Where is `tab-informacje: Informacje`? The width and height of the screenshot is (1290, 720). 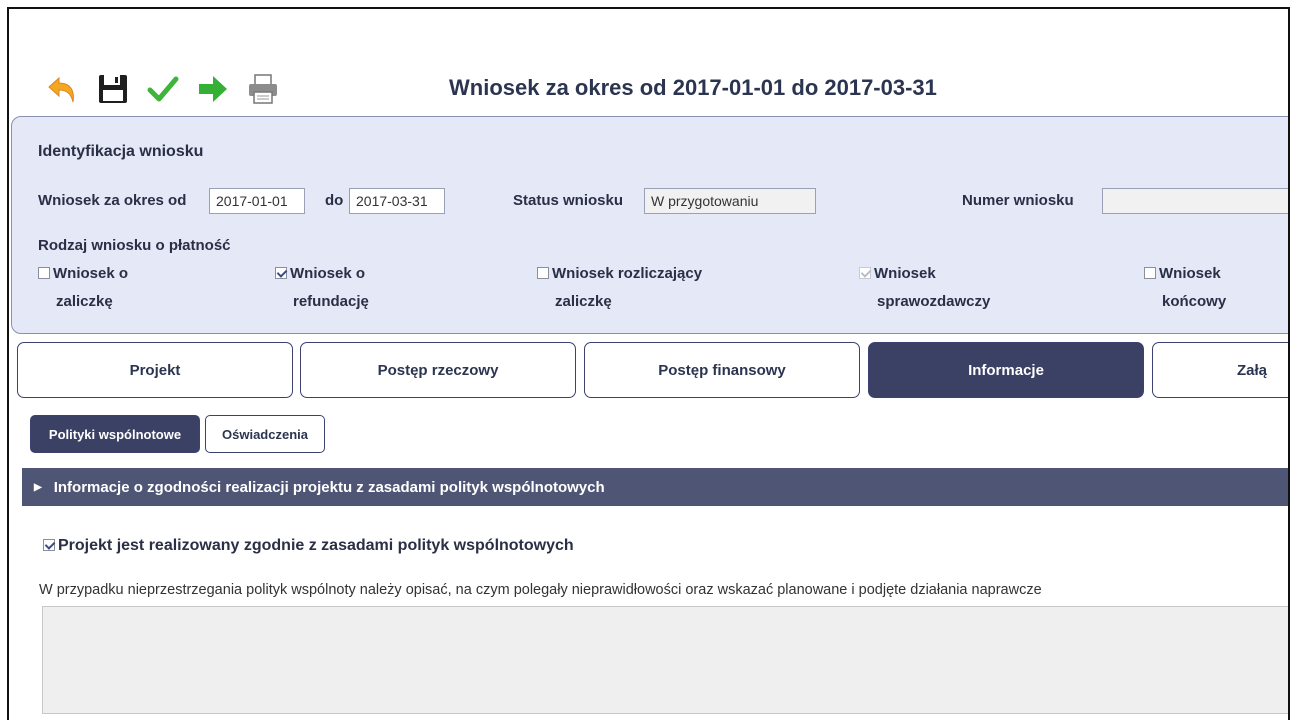
tab-informacje: Informacje is located at coordinates (1006, 370).